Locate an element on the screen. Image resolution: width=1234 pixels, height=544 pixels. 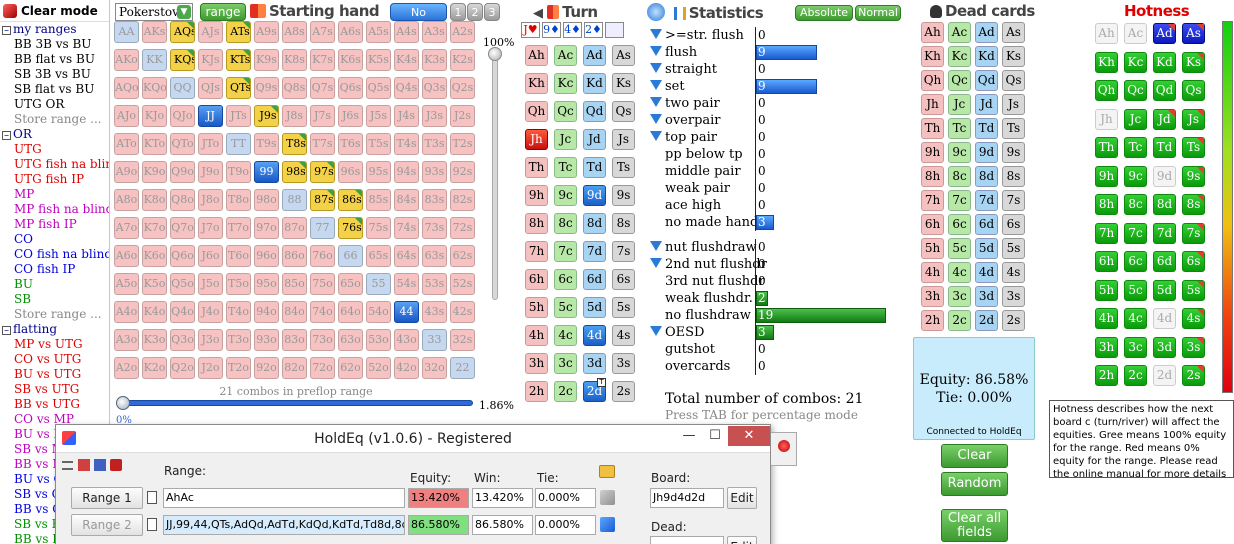
dead-card: 5c is located at coordinates (959, 248).